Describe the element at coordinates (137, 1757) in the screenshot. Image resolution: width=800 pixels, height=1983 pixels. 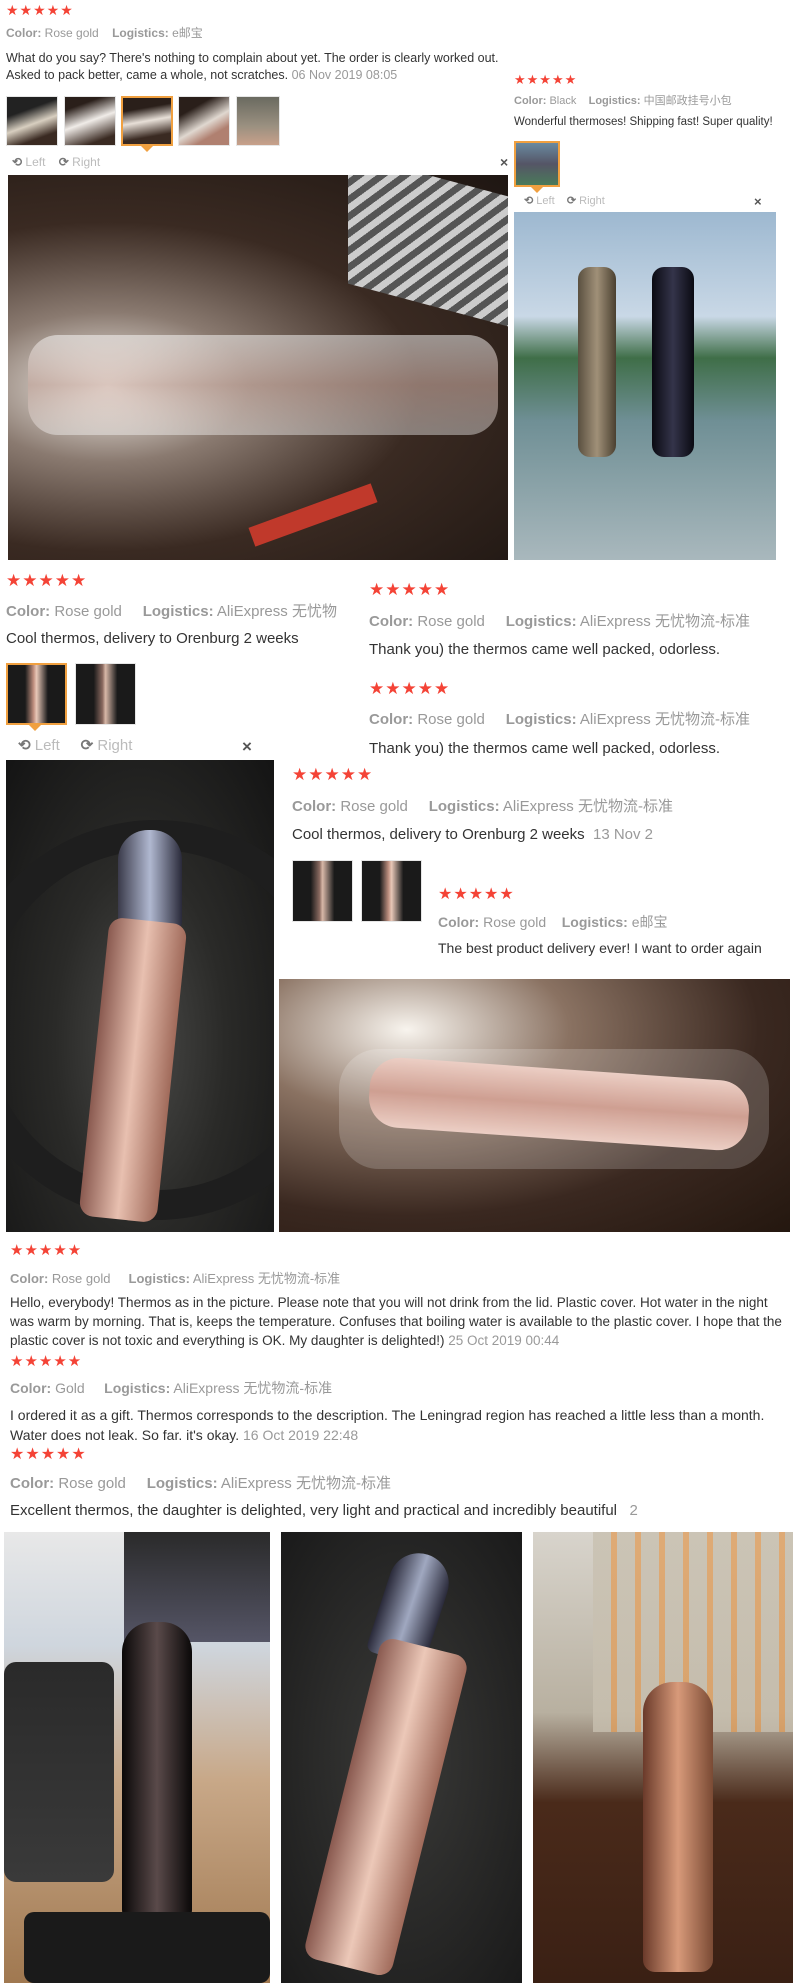
I see `review-photo` at that location.